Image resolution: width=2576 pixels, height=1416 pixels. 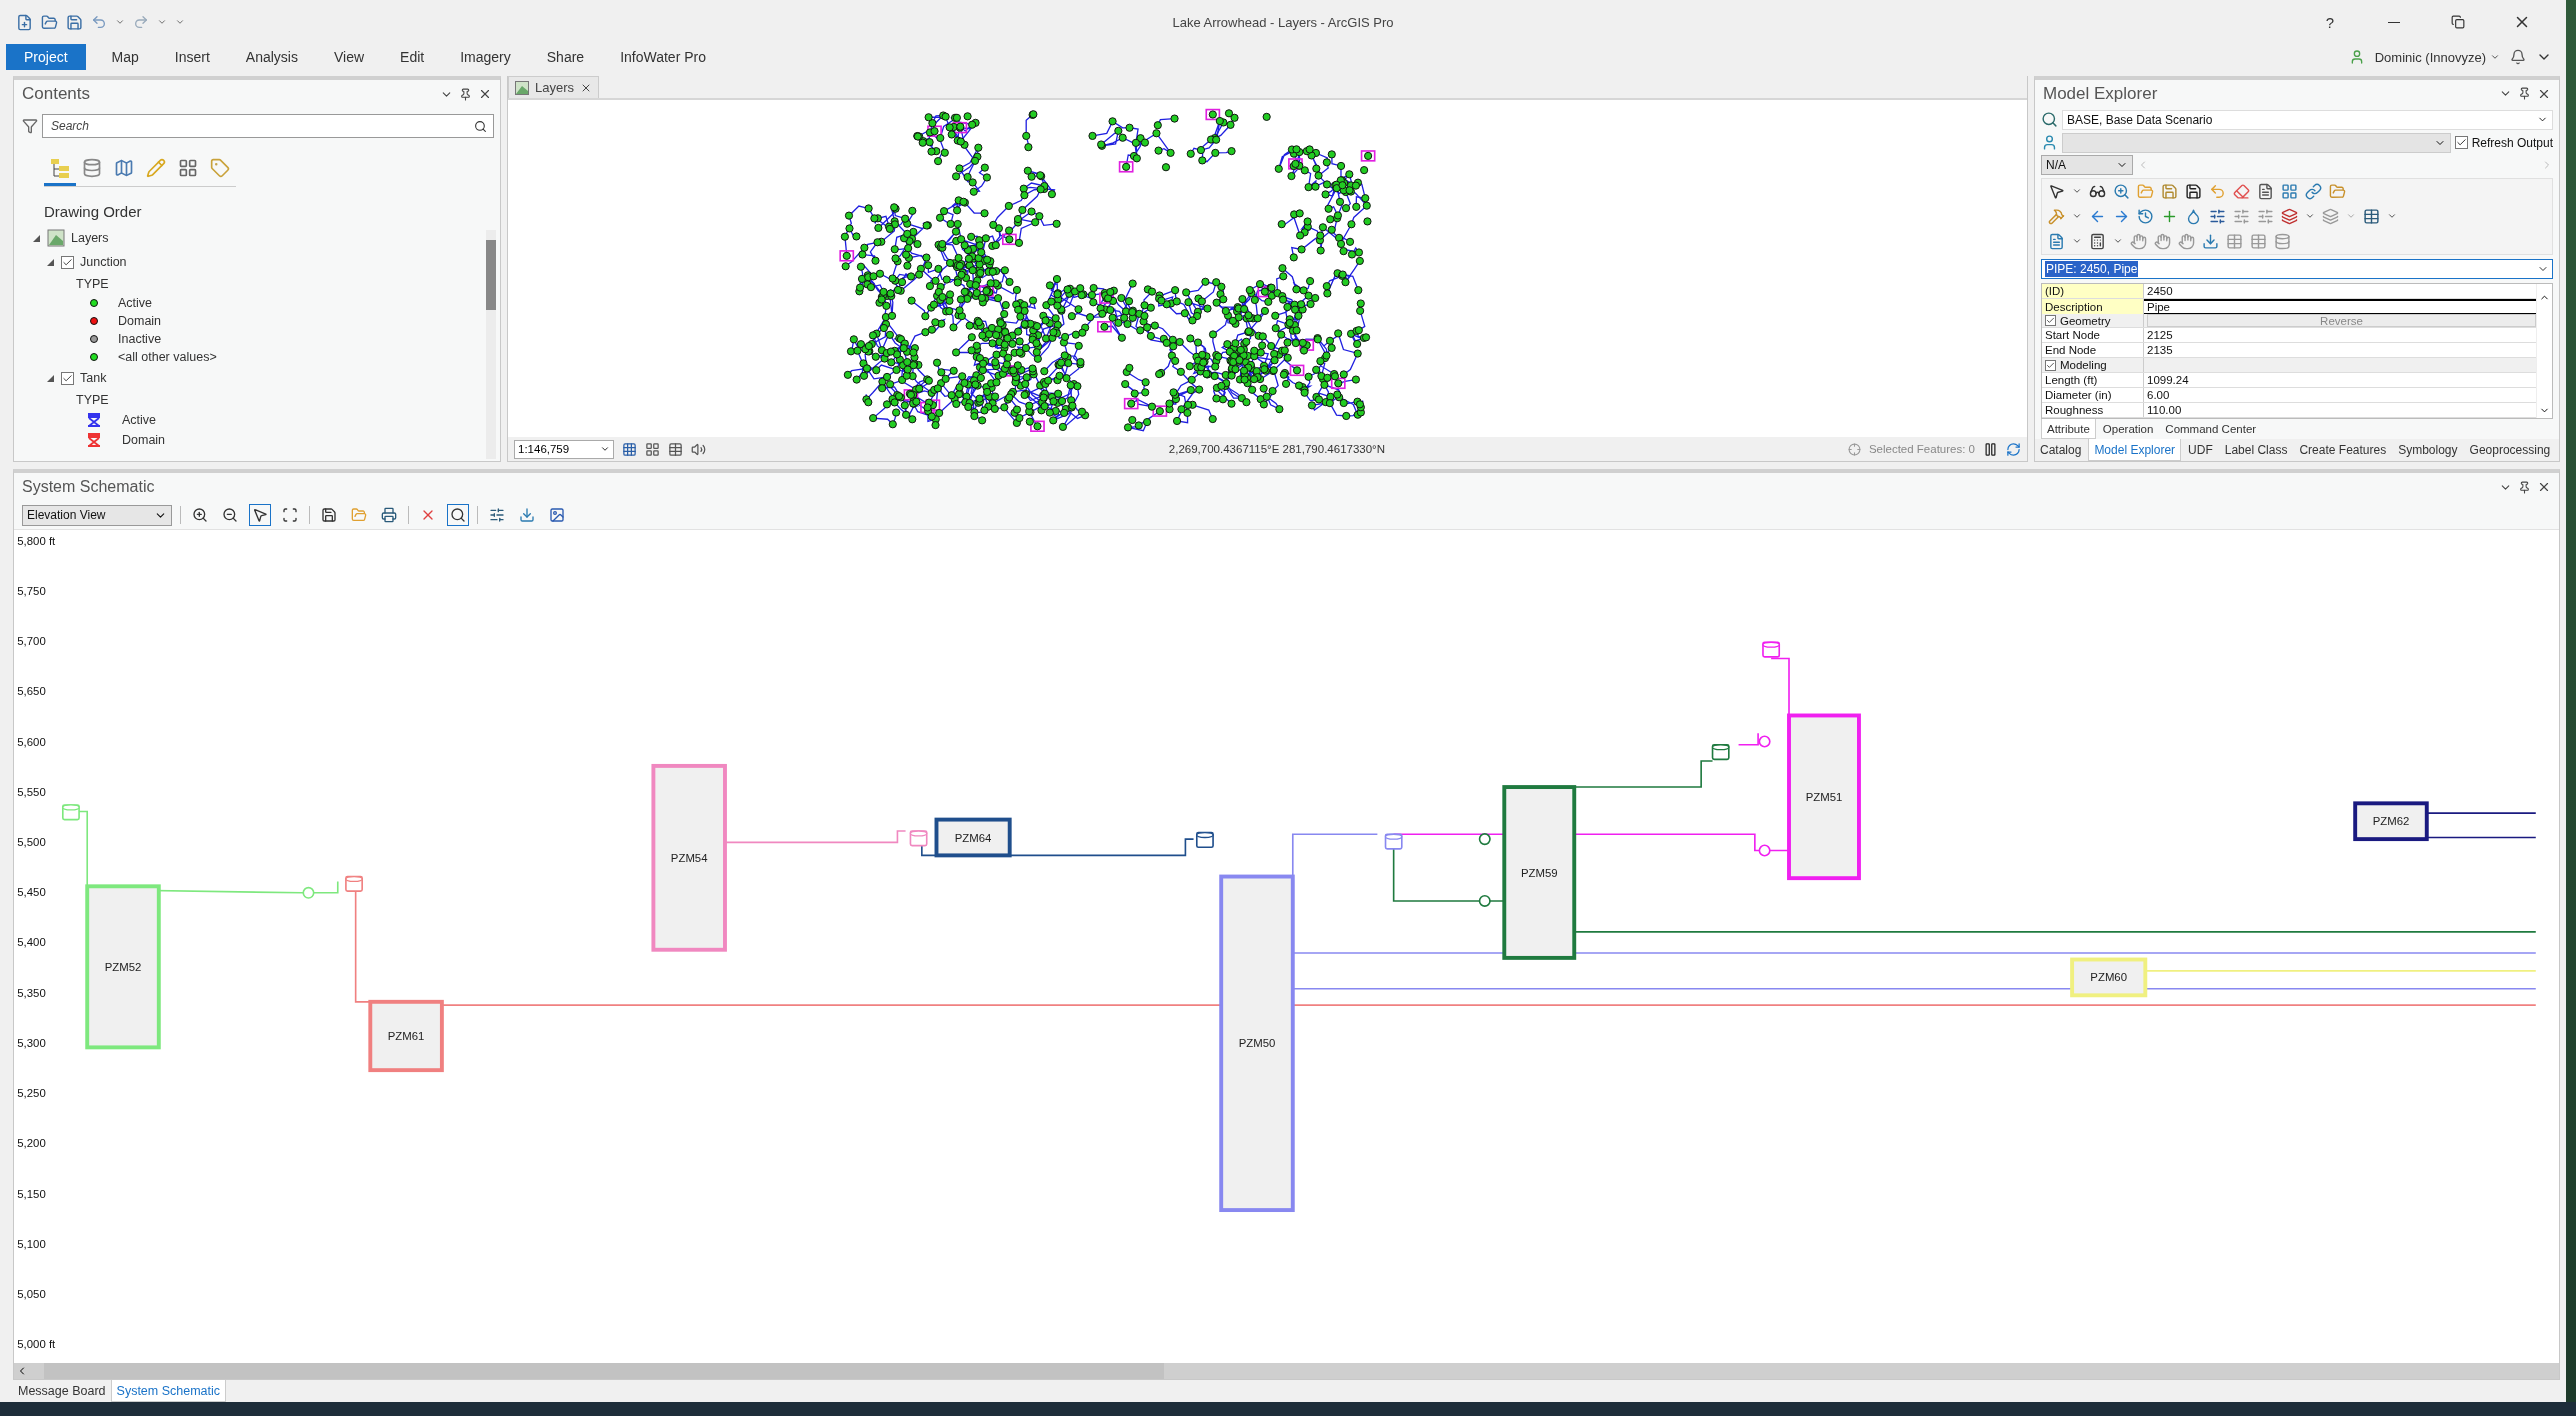 I want to click on property-value: 2135, so click(x=2340, y=350).